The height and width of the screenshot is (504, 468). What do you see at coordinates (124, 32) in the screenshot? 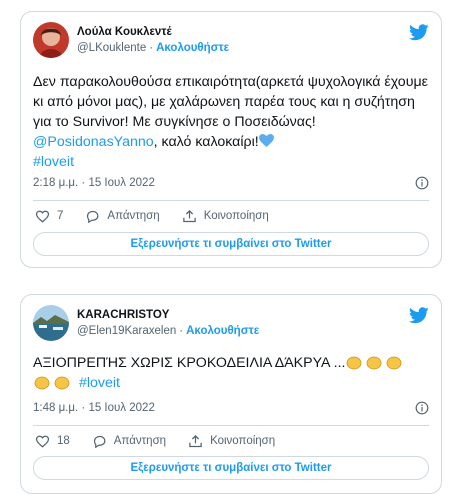
I see `author-name: Λούλα Κουκλεντέ` at bounding box center [124, 32].